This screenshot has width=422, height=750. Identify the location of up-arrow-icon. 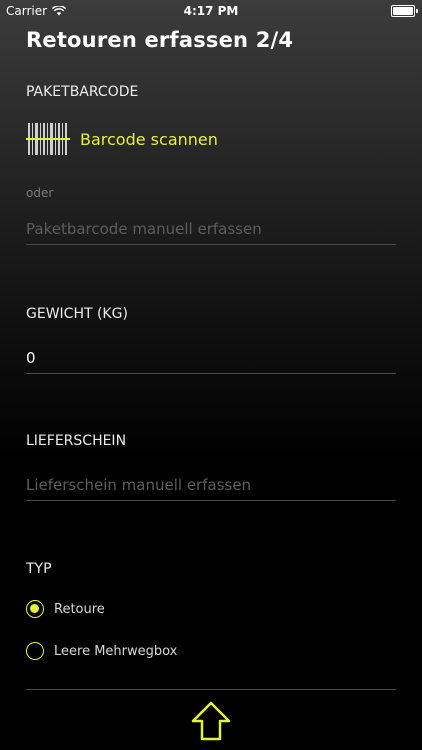
(211, 721).